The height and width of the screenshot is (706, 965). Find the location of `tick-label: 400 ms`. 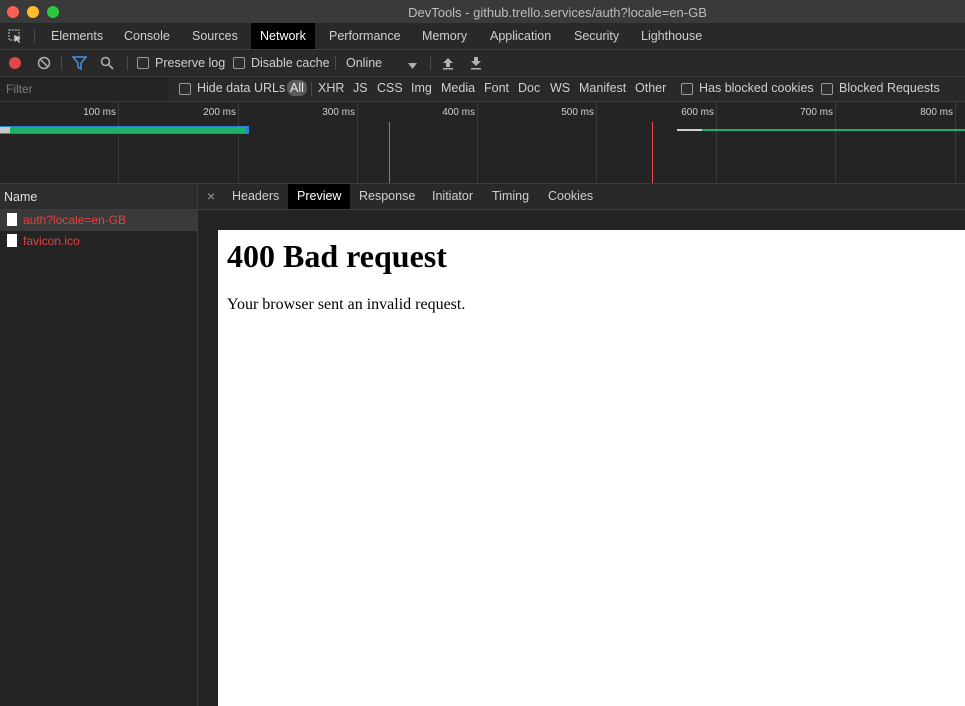

tick-label: 400 ms is located at coordinates (458, 112).